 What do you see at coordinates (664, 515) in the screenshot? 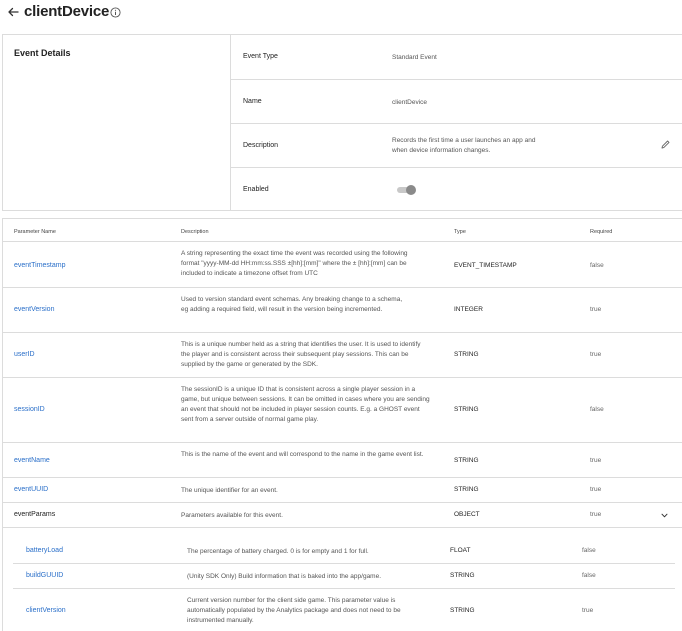
I see `chevron-down-icon` at bounding box center [664, 515].